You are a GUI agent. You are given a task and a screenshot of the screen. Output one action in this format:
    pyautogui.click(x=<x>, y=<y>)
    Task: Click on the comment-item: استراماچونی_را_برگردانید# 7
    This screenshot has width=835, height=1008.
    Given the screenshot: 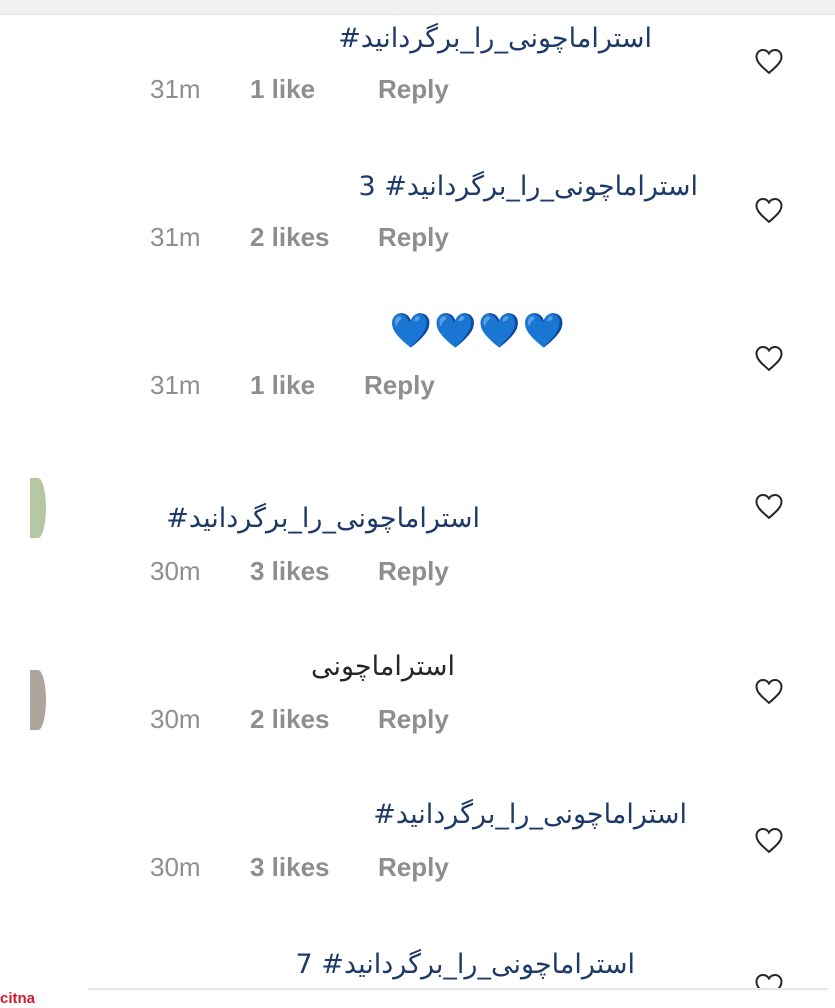 What is the action you would take?
    pyautogui.click(x=417, y=963)
    